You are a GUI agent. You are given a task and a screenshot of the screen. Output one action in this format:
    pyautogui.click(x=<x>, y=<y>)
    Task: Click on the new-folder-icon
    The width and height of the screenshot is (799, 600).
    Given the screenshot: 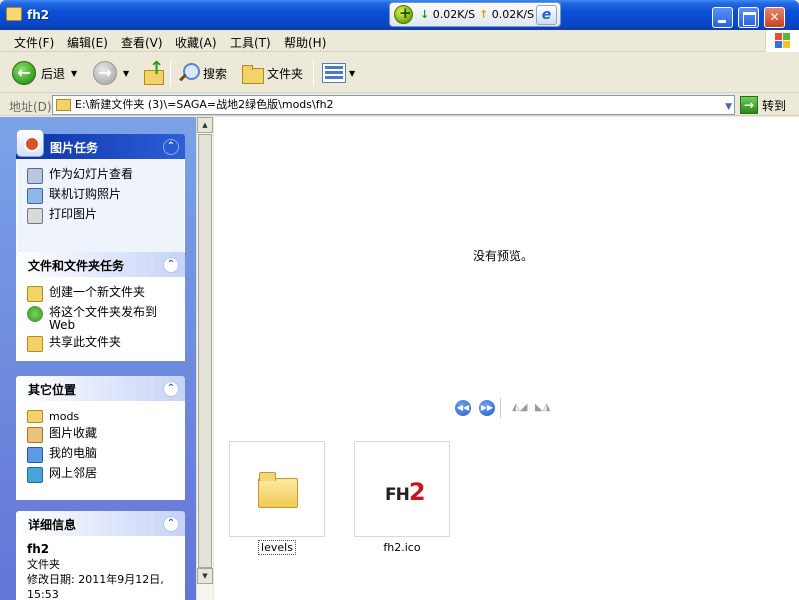 What is the action you would take?
    pyautogui.click(x=35, y=294)
    